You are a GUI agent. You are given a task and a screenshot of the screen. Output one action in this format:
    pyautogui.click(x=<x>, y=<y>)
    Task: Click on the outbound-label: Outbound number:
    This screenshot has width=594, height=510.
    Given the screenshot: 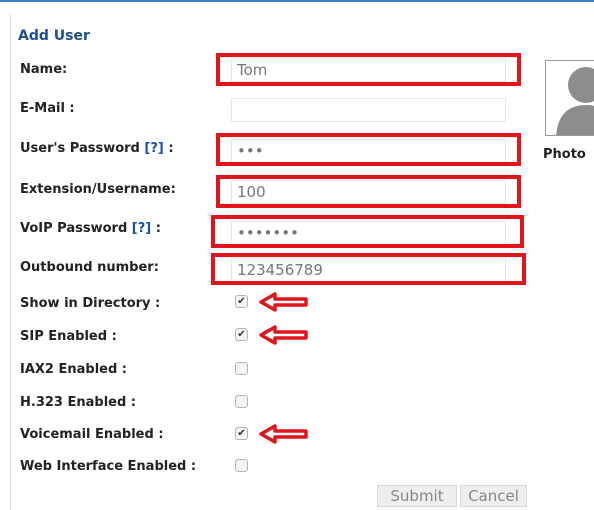 What is the action you would take?
    pyautogui.click(x=89, y=267)
    